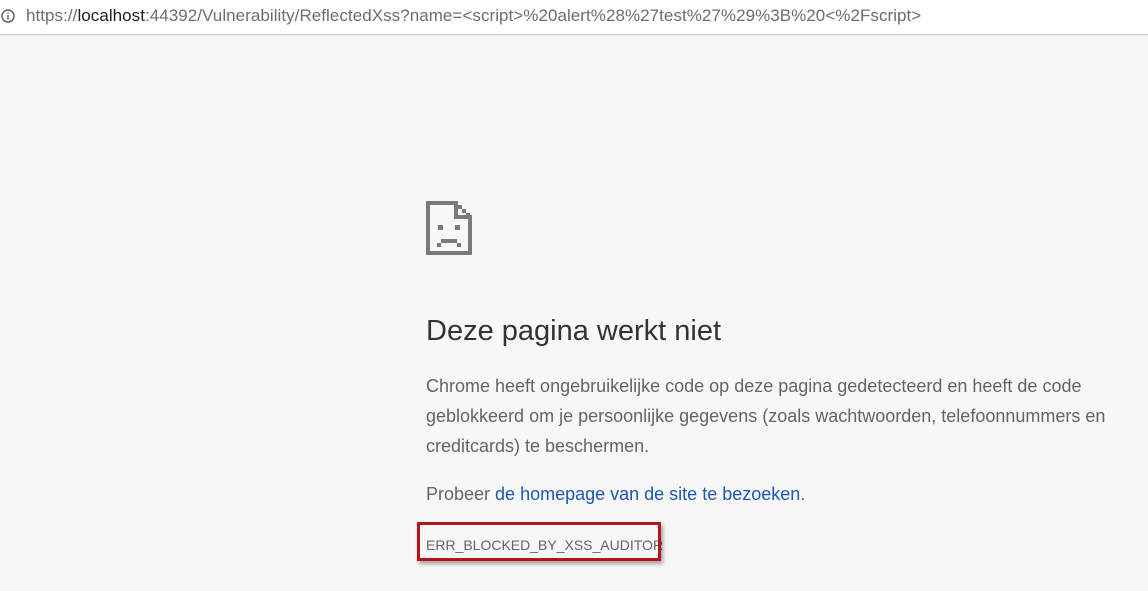 The height and width of the screenshot is (591, 1148). What do you see at coordinates (52, 15) in the screenshot?
I see `url-scheme: https://` at bounding box center [52, 15].